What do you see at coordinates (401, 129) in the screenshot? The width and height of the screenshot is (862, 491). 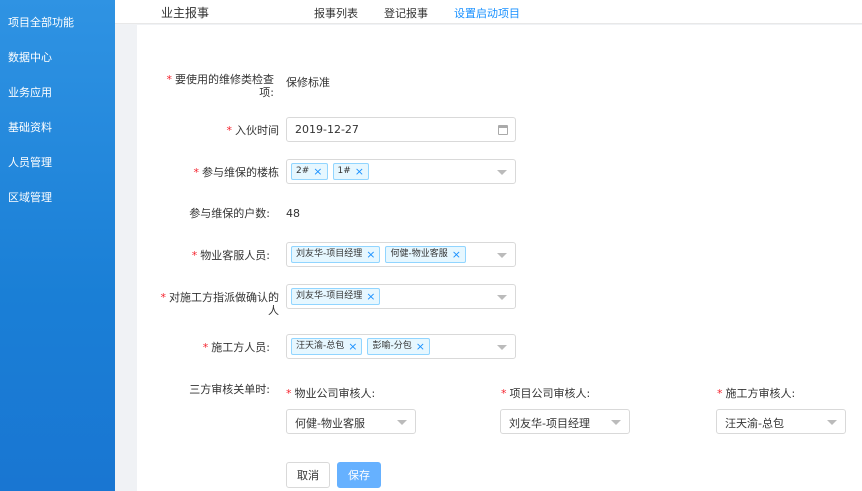 I see `move-in-date-input: 2019-12-27` at bounding box center [401, 129].